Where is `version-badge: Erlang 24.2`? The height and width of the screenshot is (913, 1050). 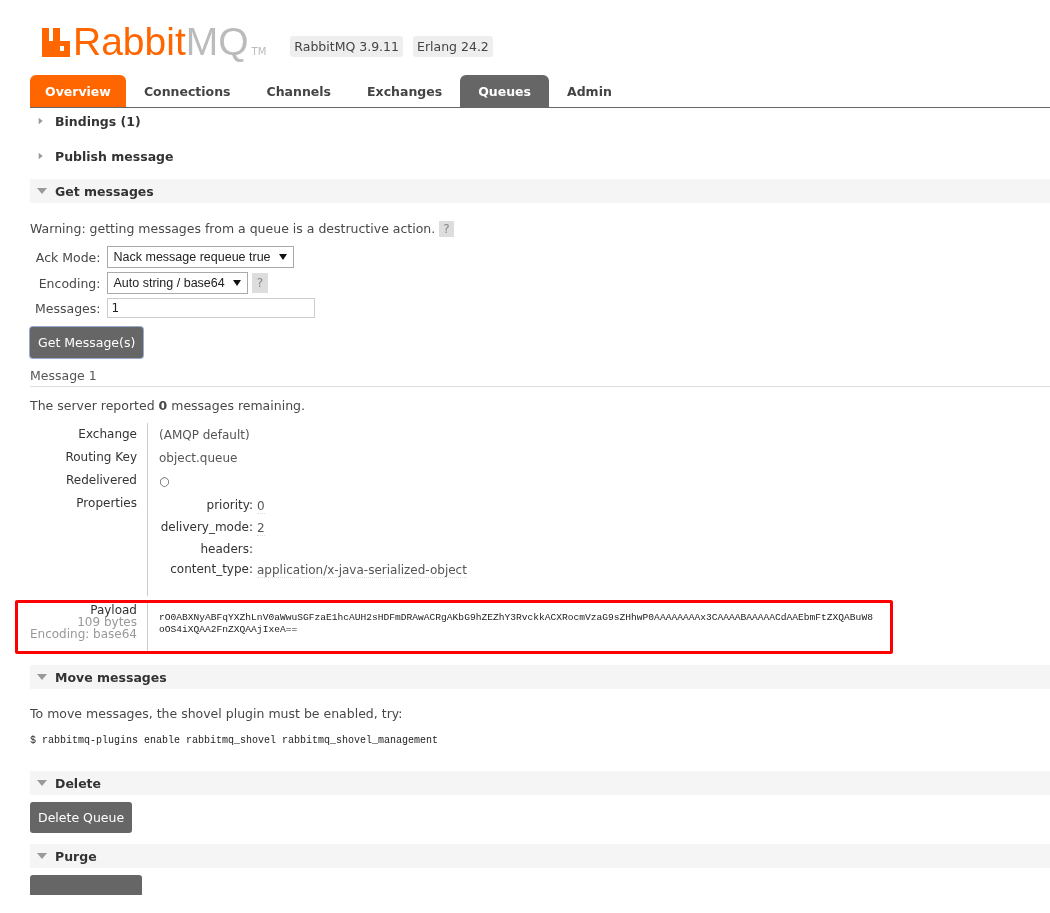 version-badge: Erlang 24.2 is located at coordinates (453, 46).